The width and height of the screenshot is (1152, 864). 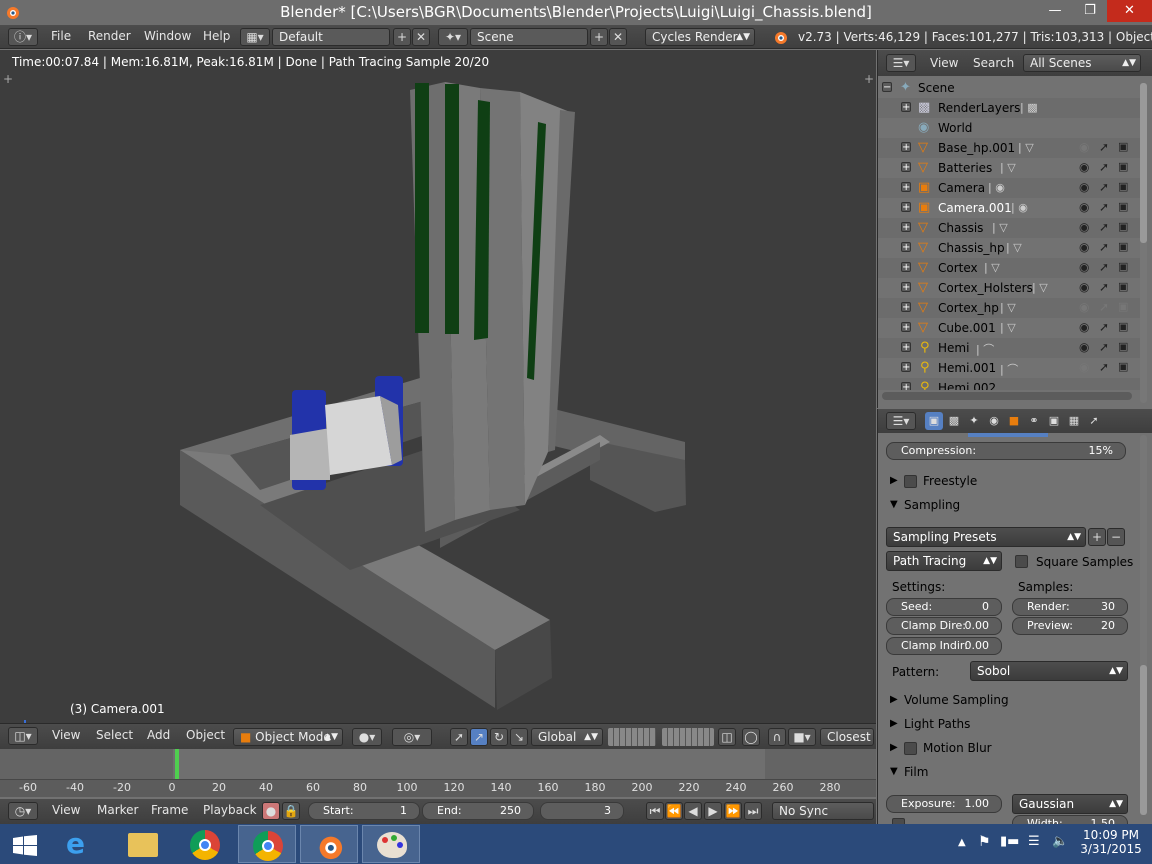 I want to click on close-icon: ✕, so click(x=1129, y=11).